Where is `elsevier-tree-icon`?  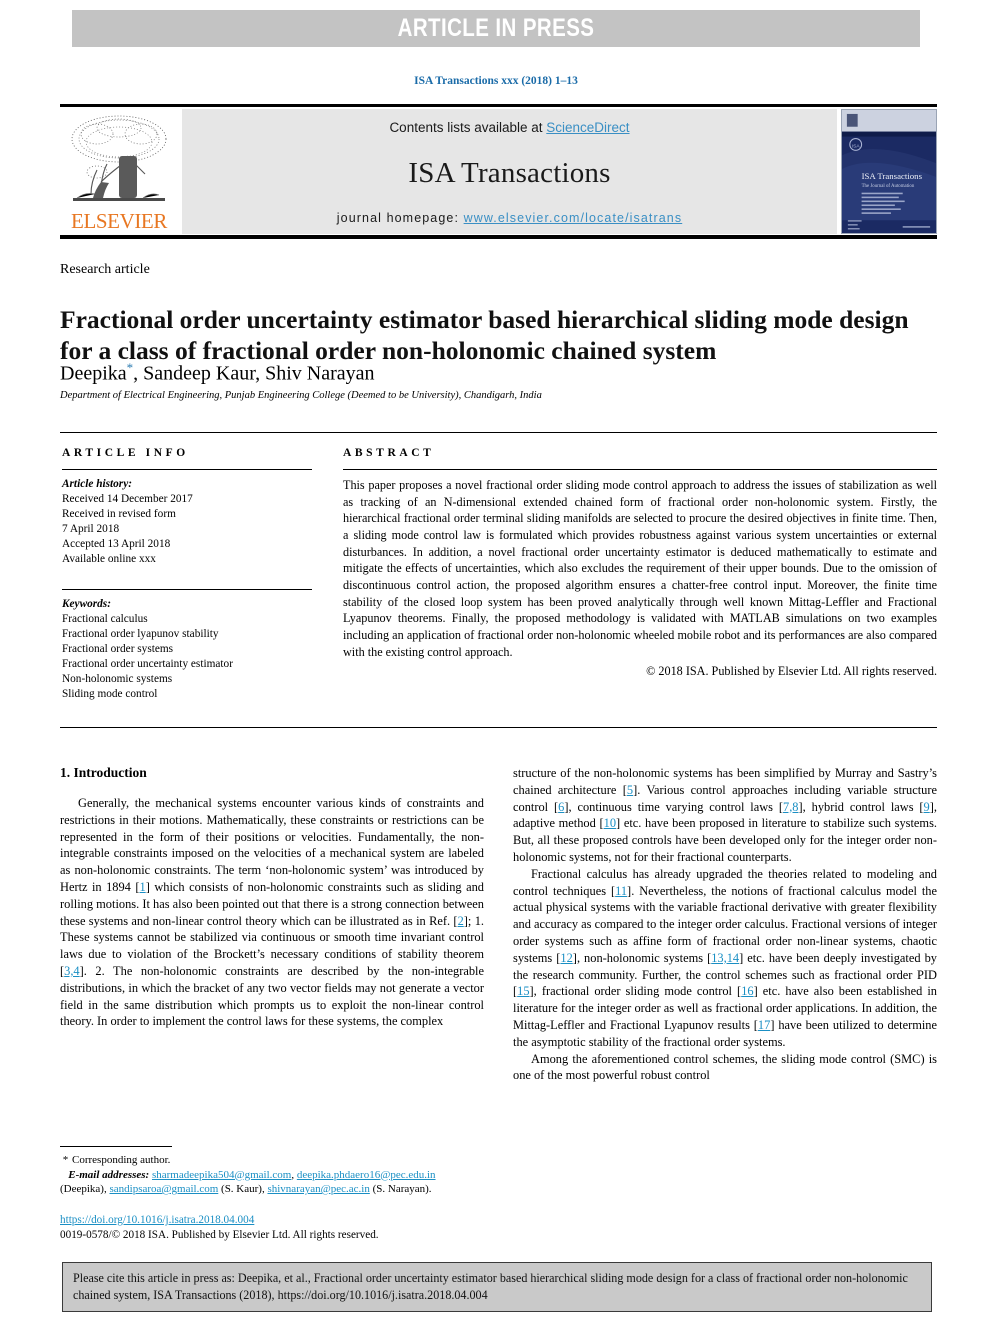 elsevier-tree-icon is located at coordinates (119, 161).